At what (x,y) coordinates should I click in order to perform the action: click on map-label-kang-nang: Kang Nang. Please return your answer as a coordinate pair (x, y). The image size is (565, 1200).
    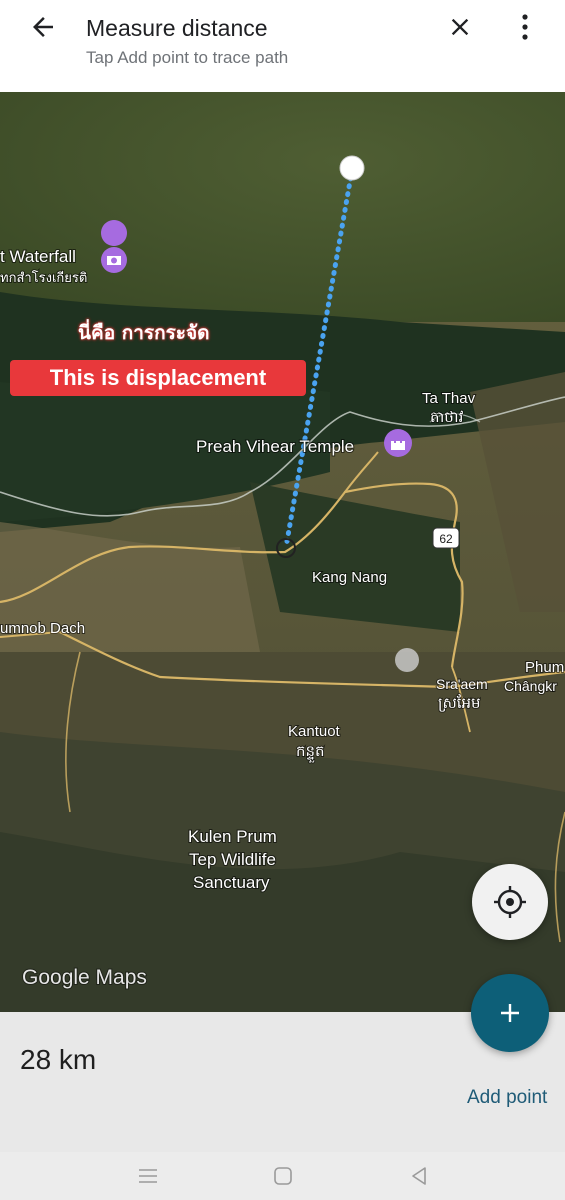
    Looking at the image, I should click on (349, 577).